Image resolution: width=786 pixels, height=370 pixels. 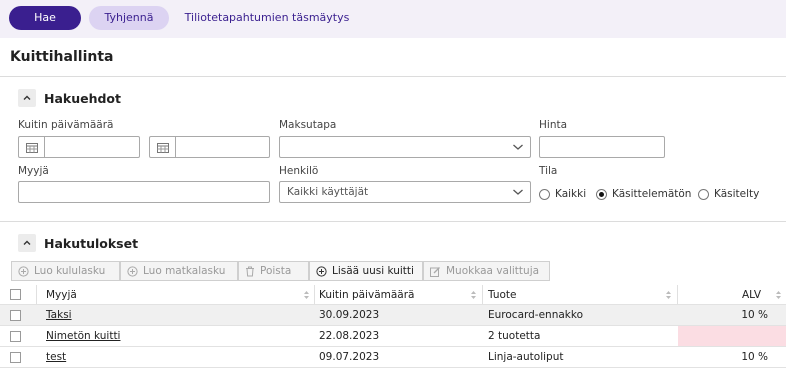 I want to click on seller-field, so click(x=144, y=192).